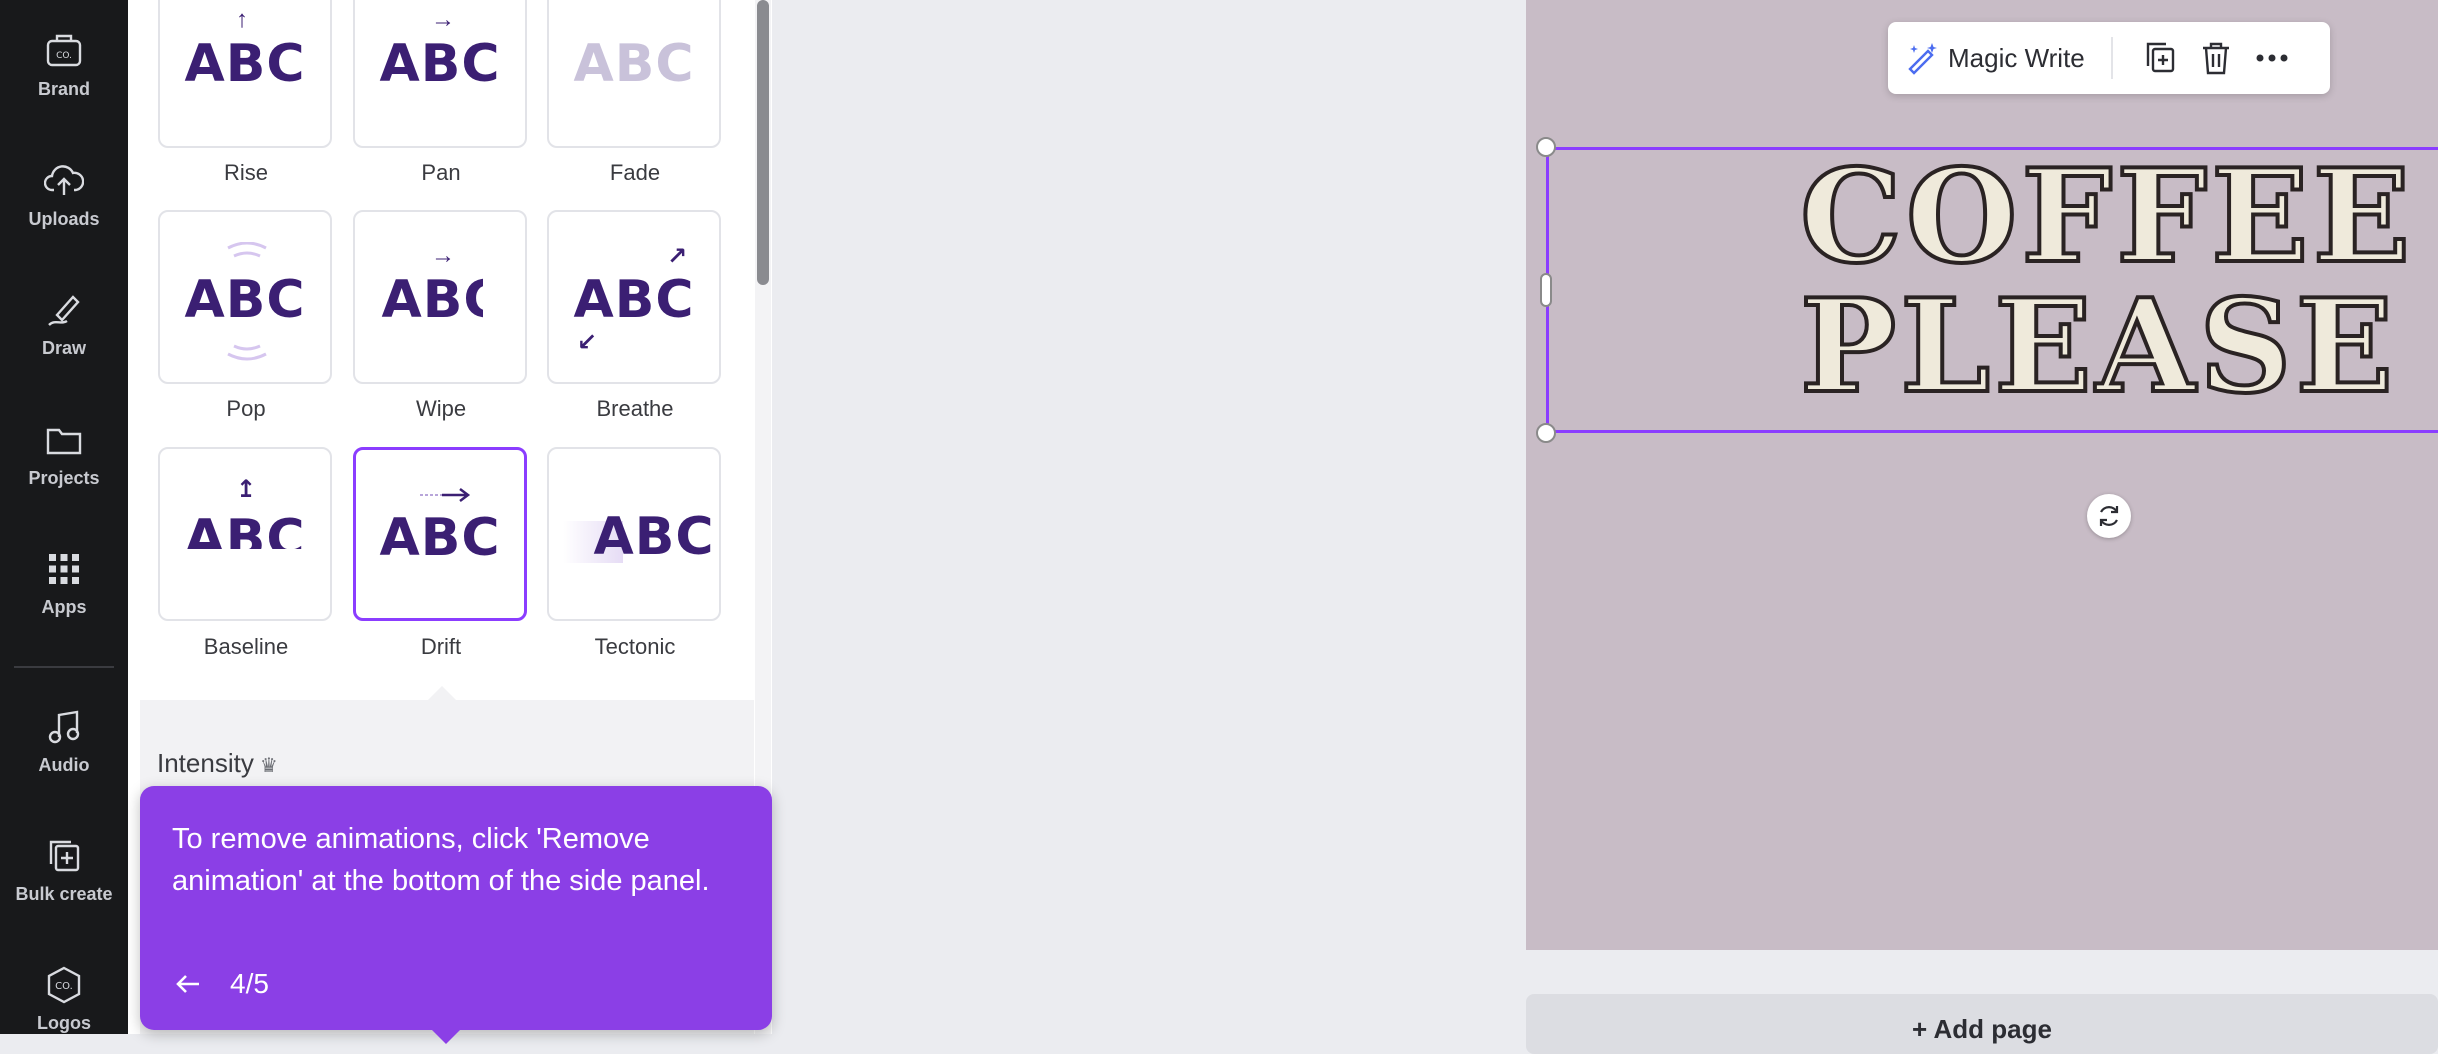  What do you see at coordinates (64, 1022) in the screenshot?
I see `rail-label: Logos` at bounding box center [64, 1022].